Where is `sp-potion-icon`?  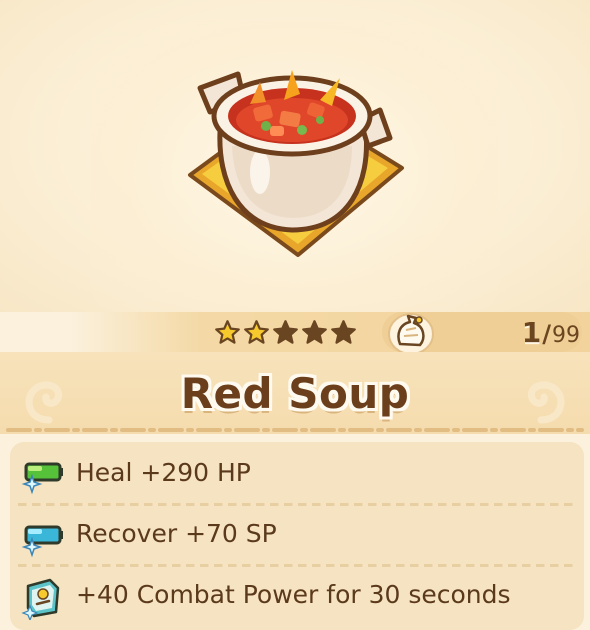
sp-potion-icon is located at coordinates (42, 541).